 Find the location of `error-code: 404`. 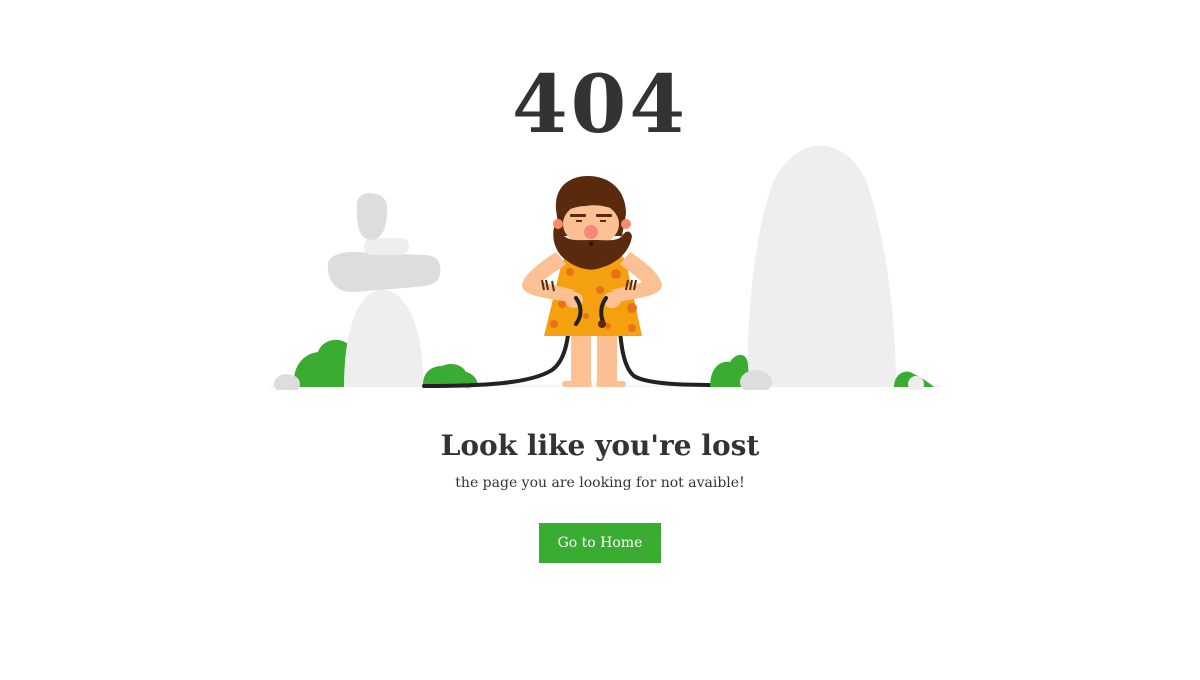

error-code: 404 is located at coordinates (600, 104).